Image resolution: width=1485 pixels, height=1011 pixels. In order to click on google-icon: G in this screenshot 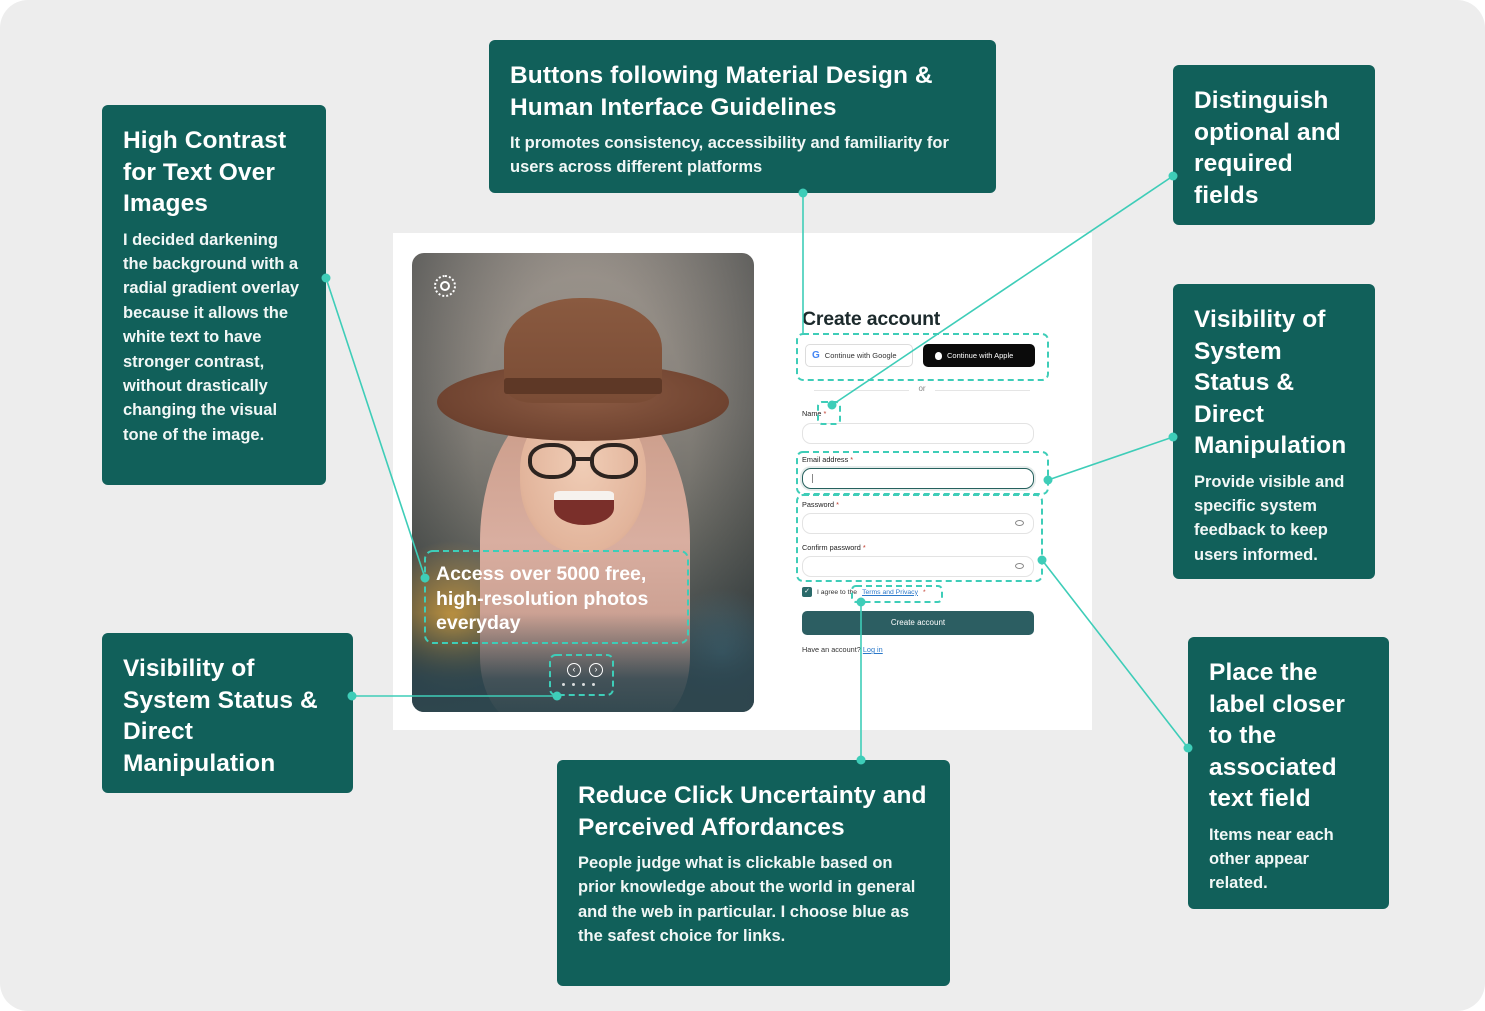, I will do `click(816, 355)`.